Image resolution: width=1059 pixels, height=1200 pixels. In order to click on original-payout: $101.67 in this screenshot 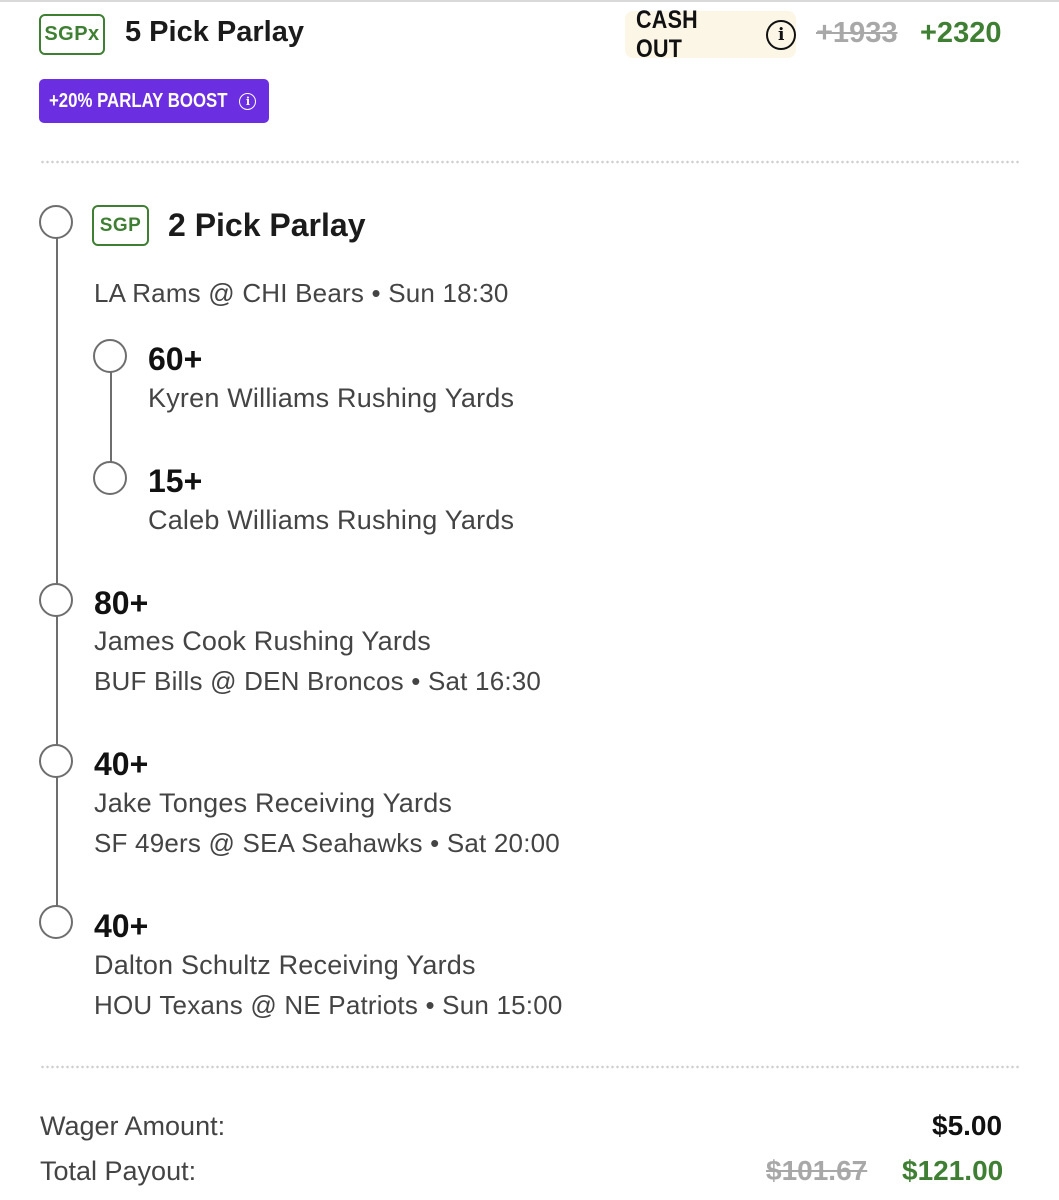, I will do `click(817, 1170)`.